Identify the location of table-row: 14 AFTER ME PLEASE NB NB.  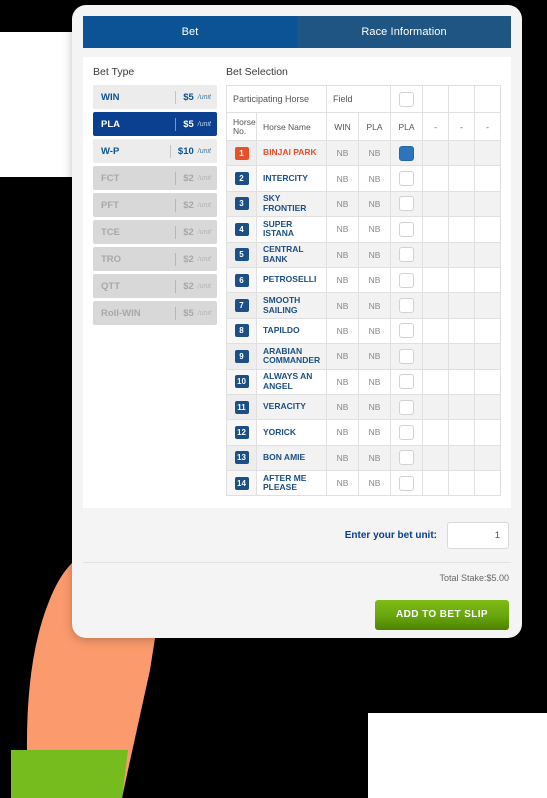
(363, 483).